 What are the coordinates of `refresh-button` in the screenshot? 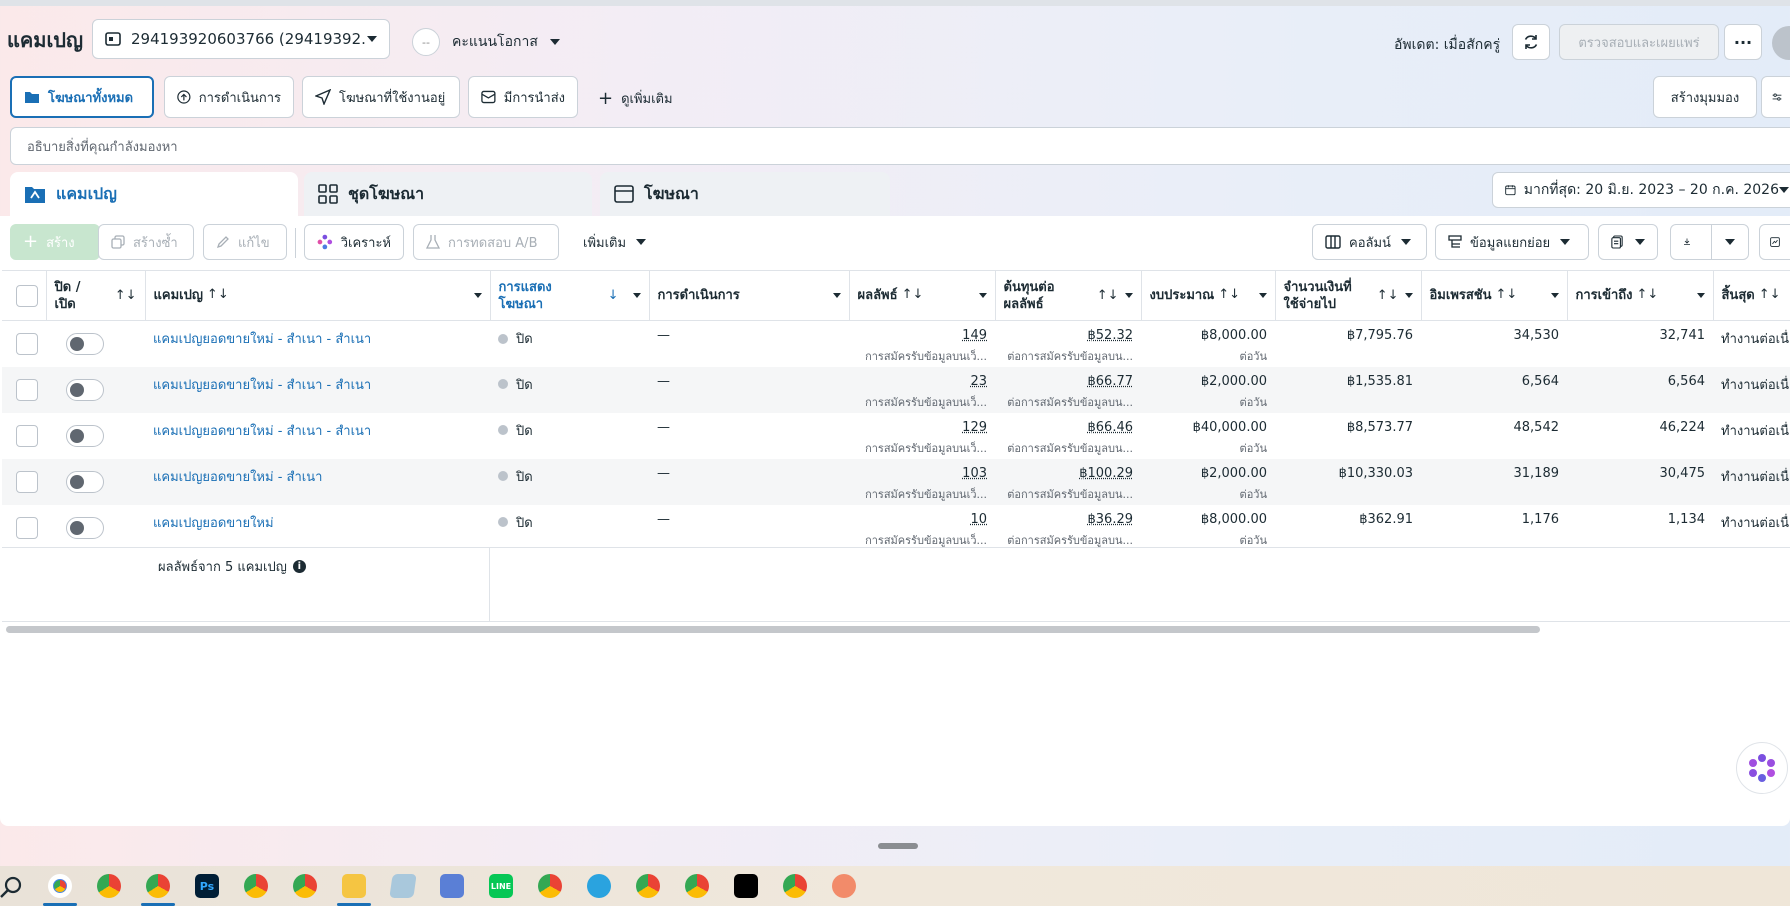 It's located at (1531, 42).